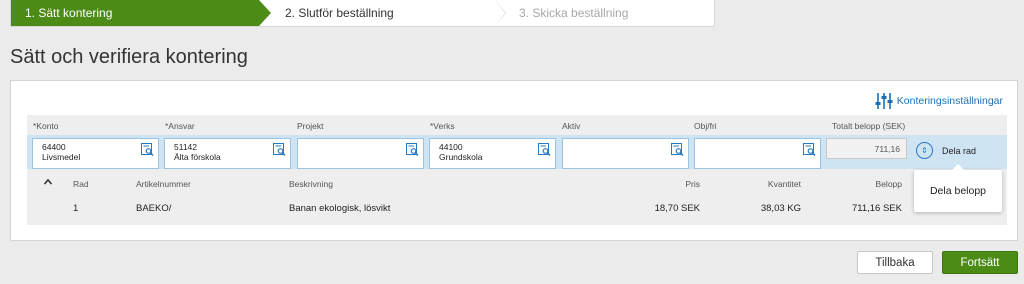 The image size is (1024, 284). What do you see at coordinates (980, 262) in the screenshot?
I see `continue-button: Fortsätt` at bounding box center [980, 262].